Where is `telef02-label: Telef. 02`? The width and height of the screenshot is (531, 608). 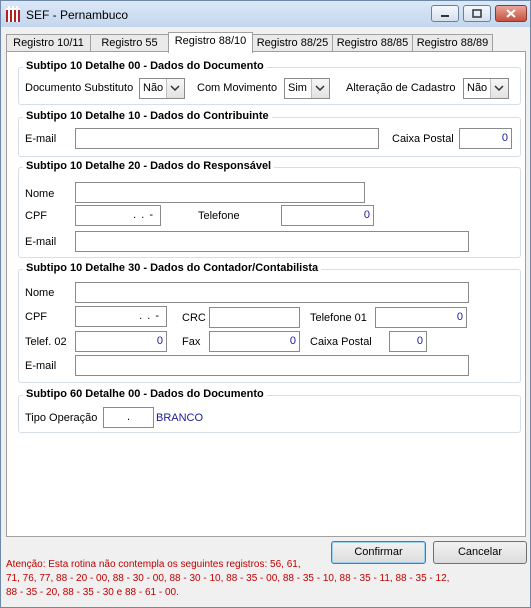
telef02-label: Telef. 02 is located at coordinates (46, 342).